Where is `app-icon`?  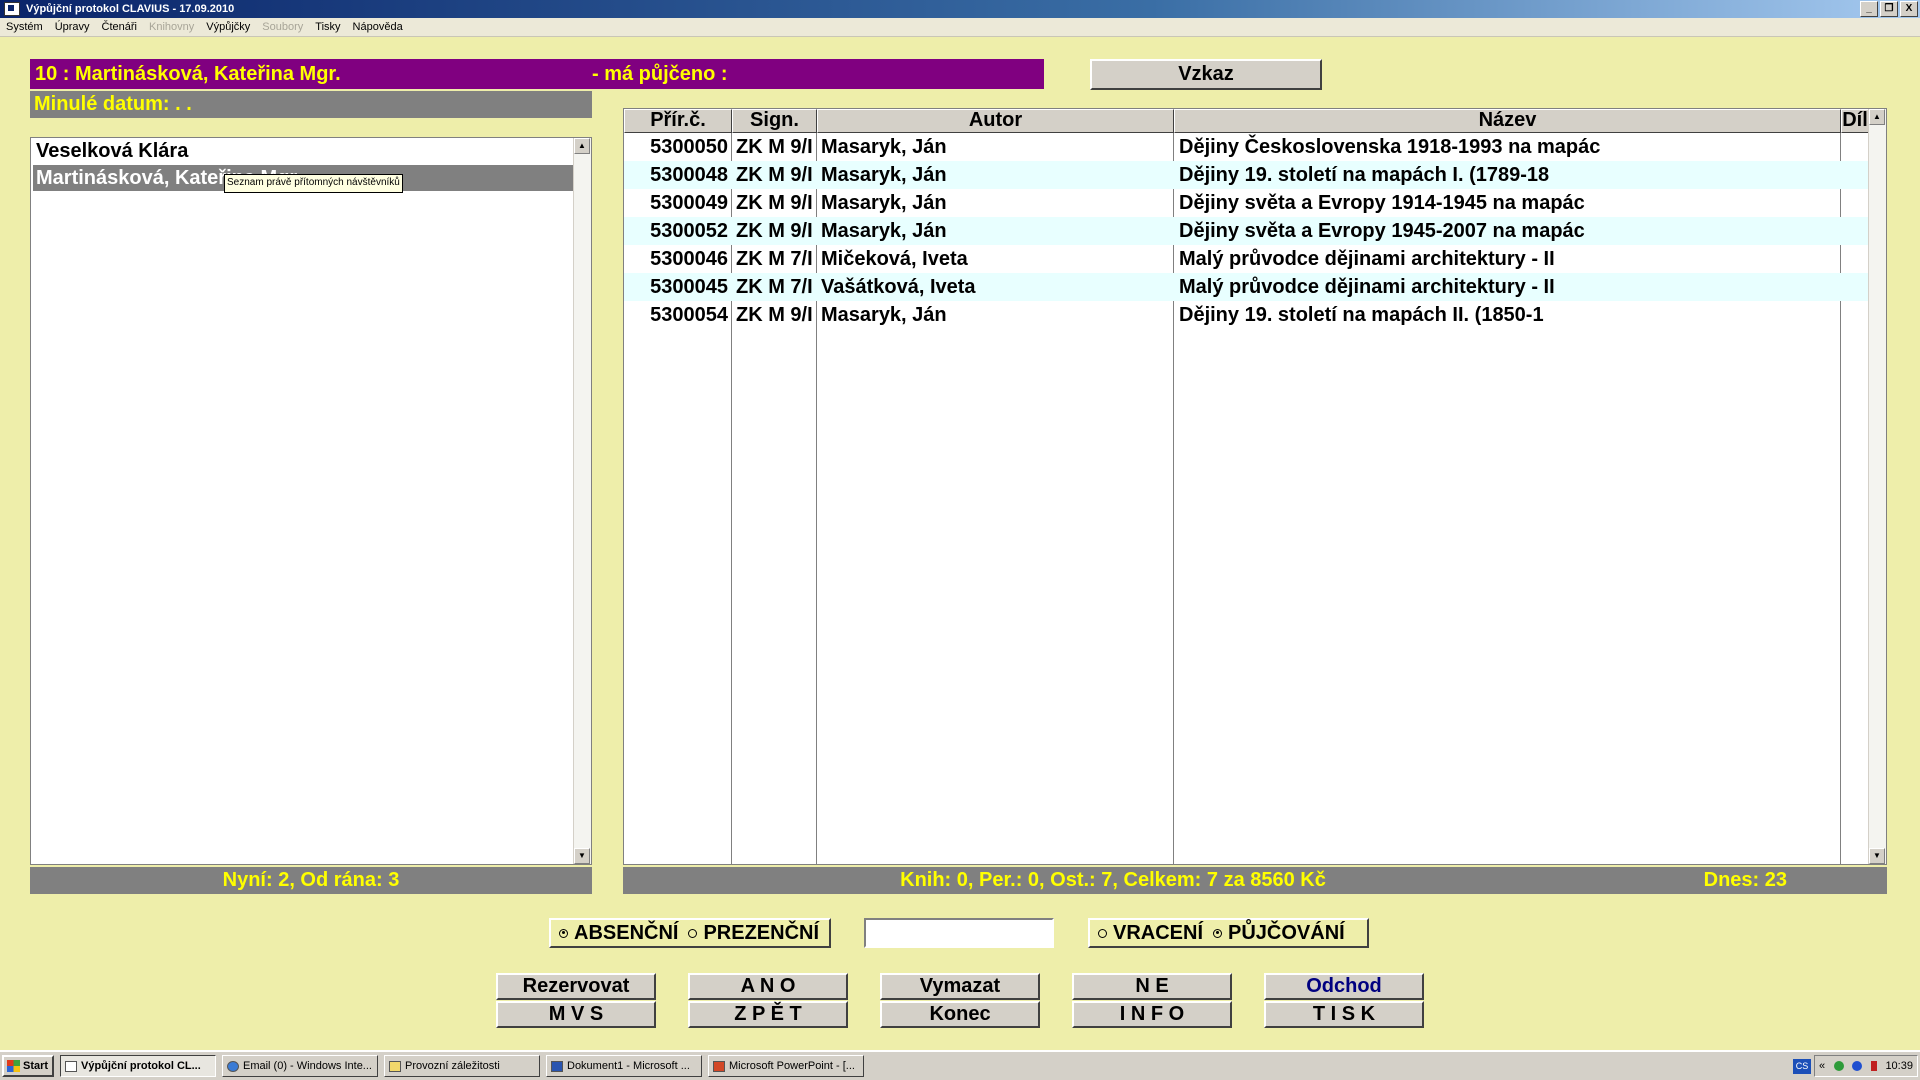 app-icon is located at coordinates (12, 9).